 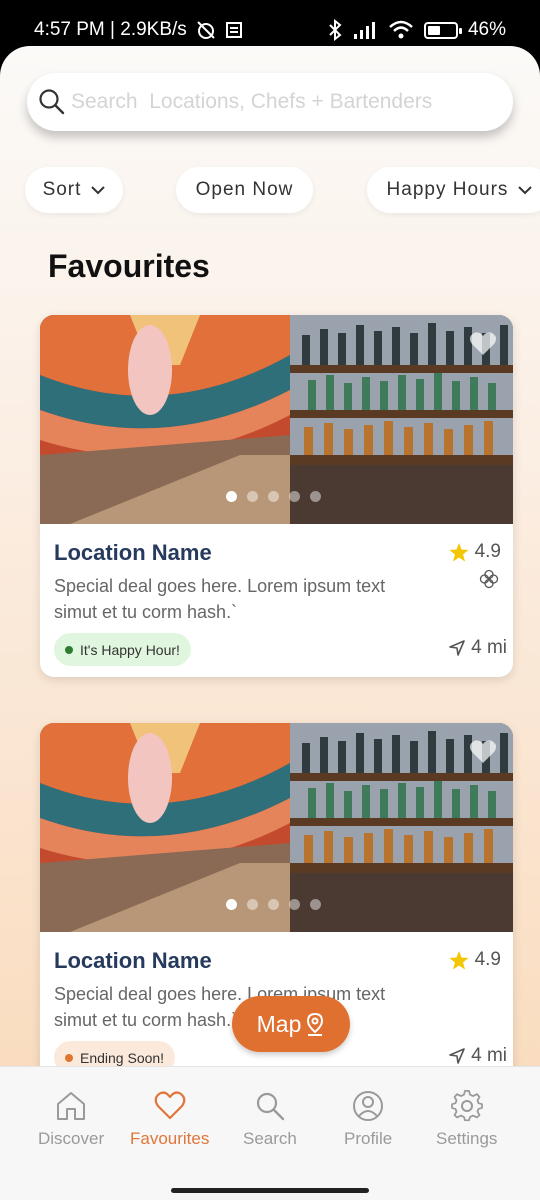 I want to click on nav-discover: Discover, so click(x=71, y=1119).